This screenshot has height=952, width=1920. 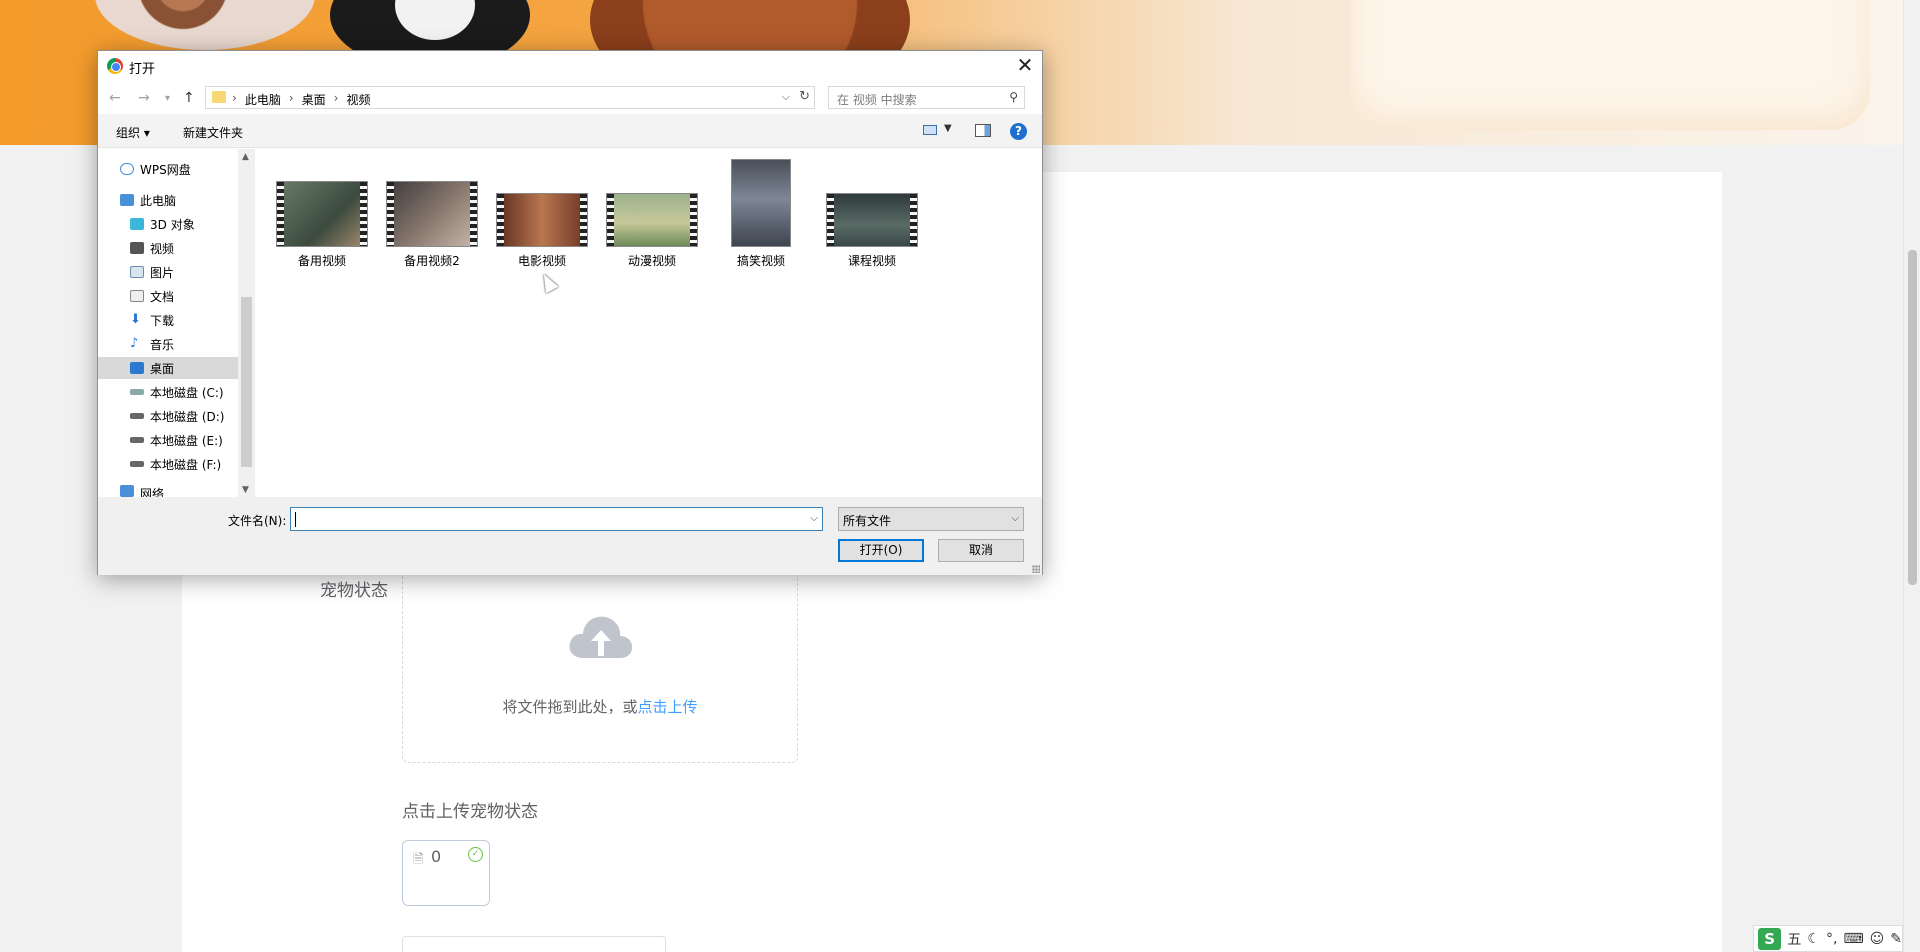 I want to click on video-icon, so click(x=137, y=248).